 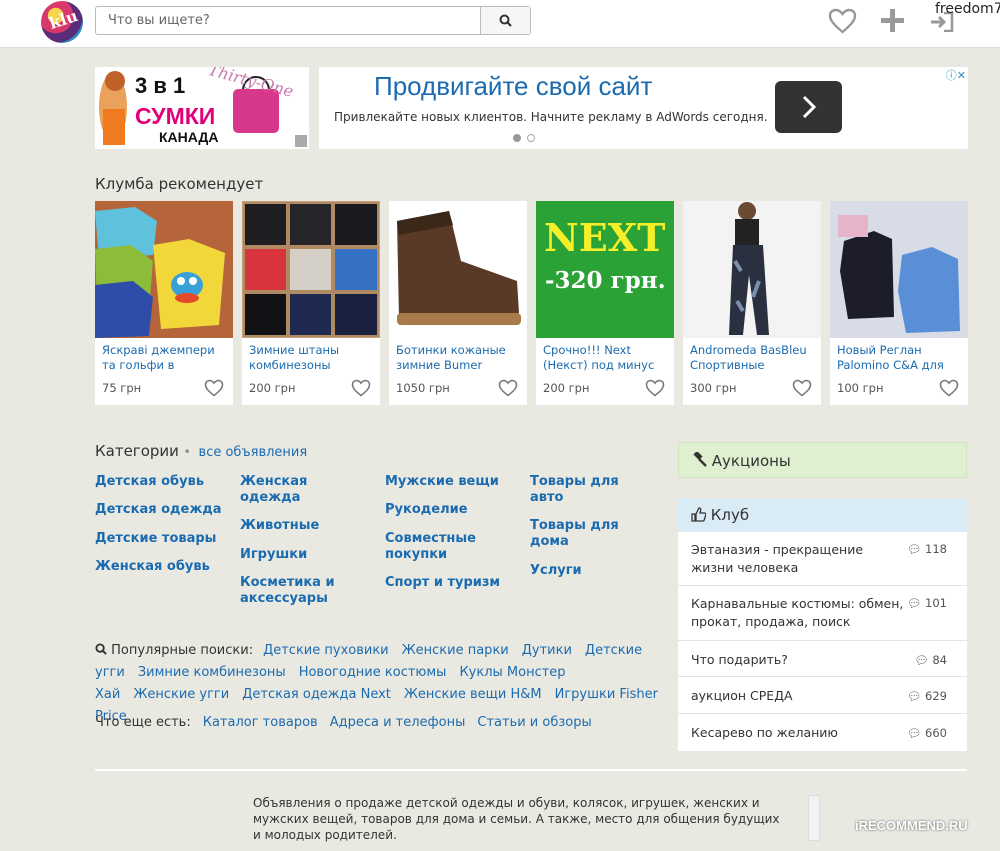 What do you see at coordinates (311, 358) in the screenshot?
I see `product-title: Зимние штаны комбинезоны` at bounding box center [311, 358].